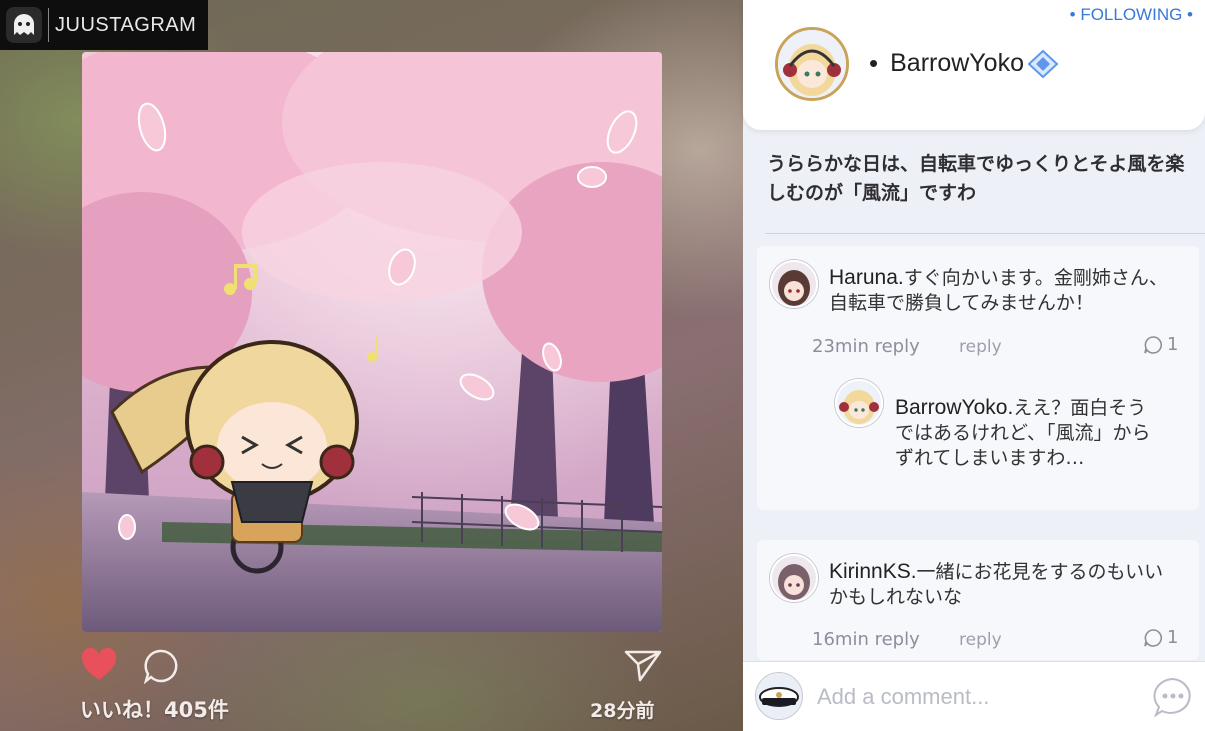  I want to click on app-brand: JUUSTAGRAM, so click(104, 25).